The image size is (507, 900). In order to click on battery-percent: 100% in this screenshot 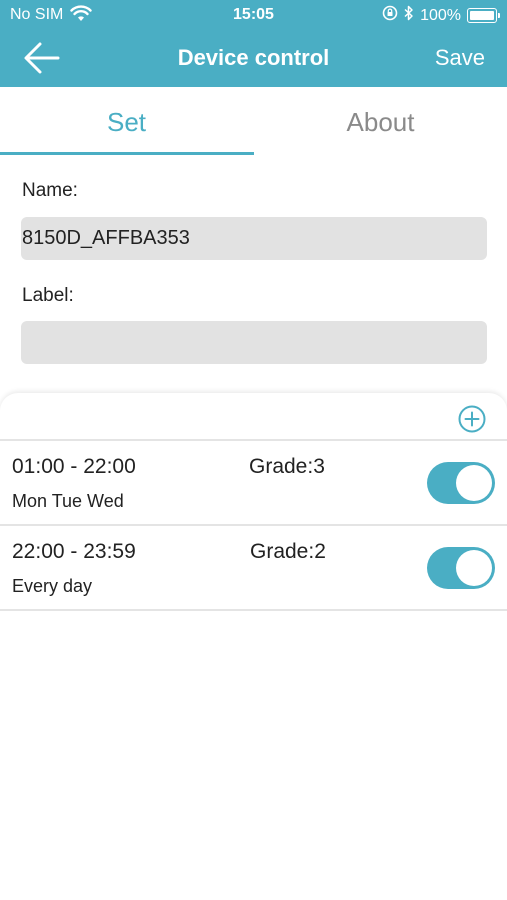, I will do `click(440, 15)`.